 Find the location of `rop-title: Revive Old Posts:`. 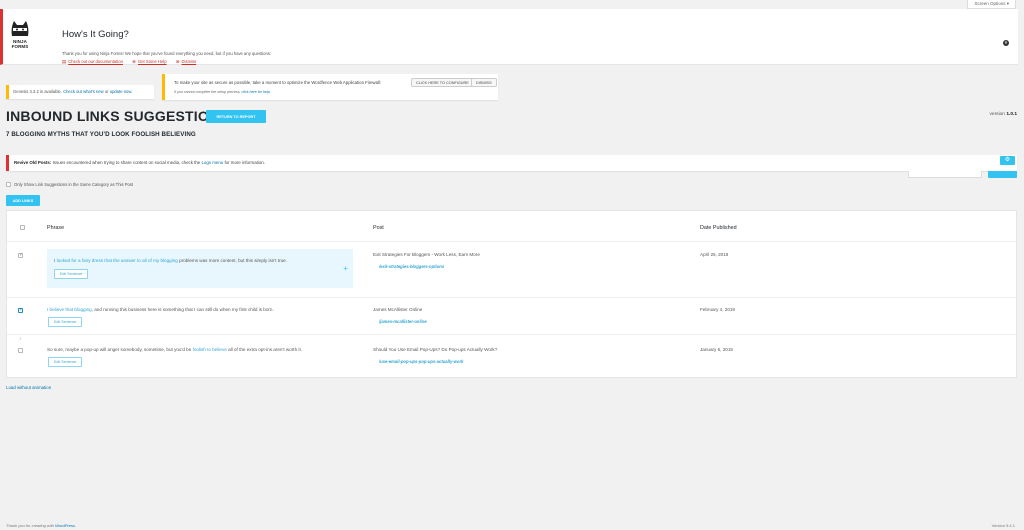

rop-title: Revive Old Posts: is located at coordinates (33, 162).